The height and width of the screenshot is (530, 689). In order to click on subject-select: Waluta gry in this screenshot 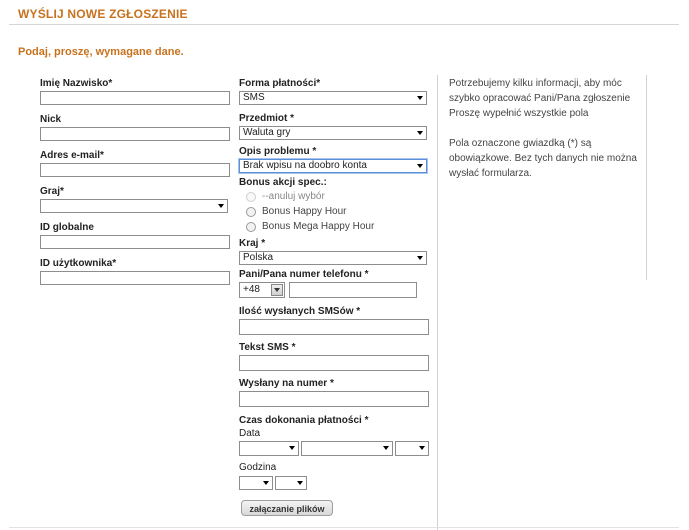, I will do `click(333, 133)`.